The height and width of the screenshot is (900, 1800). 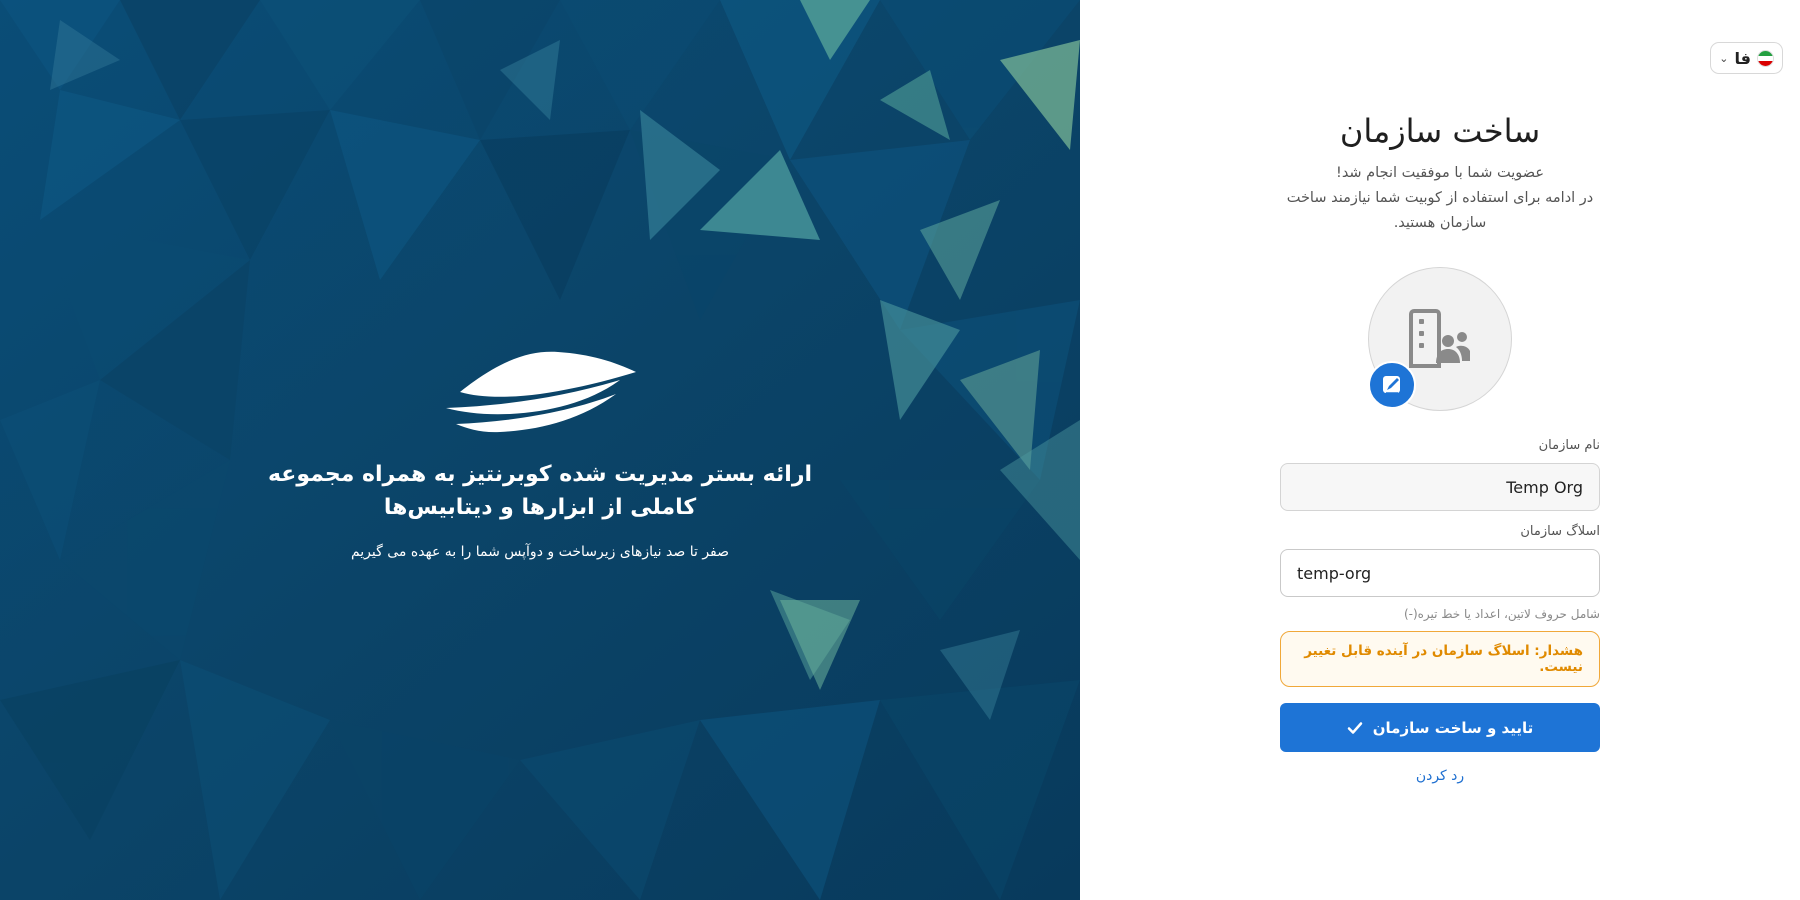 I want to click on avatar-edit-button, so click(x=1392, y=385).